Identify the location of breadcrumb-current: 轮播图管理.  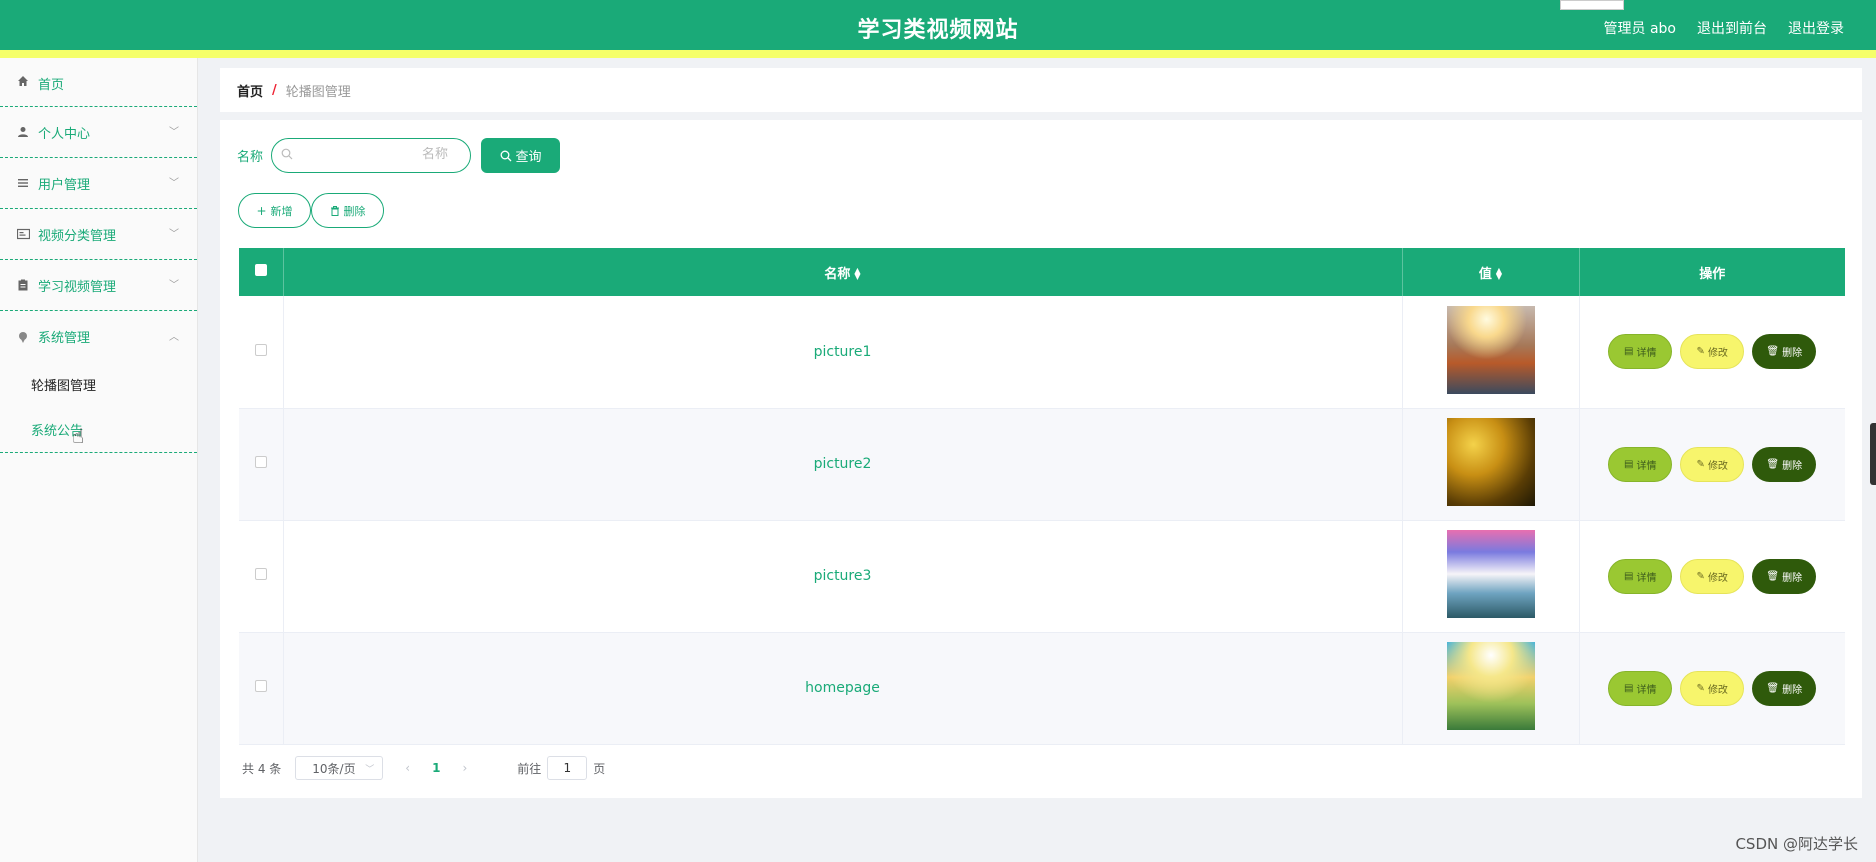
(318, 92).